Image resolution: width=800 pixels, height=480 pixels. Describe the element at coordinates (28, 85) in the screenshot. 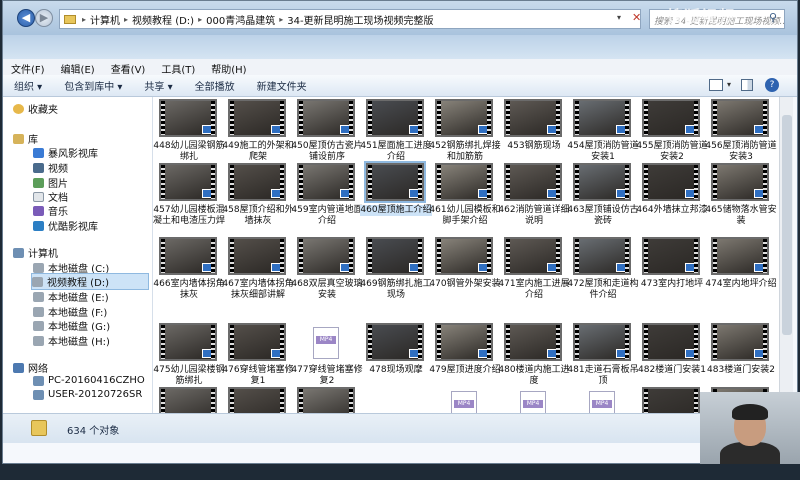

I see `organize-button: 组织 ▾` at that location.